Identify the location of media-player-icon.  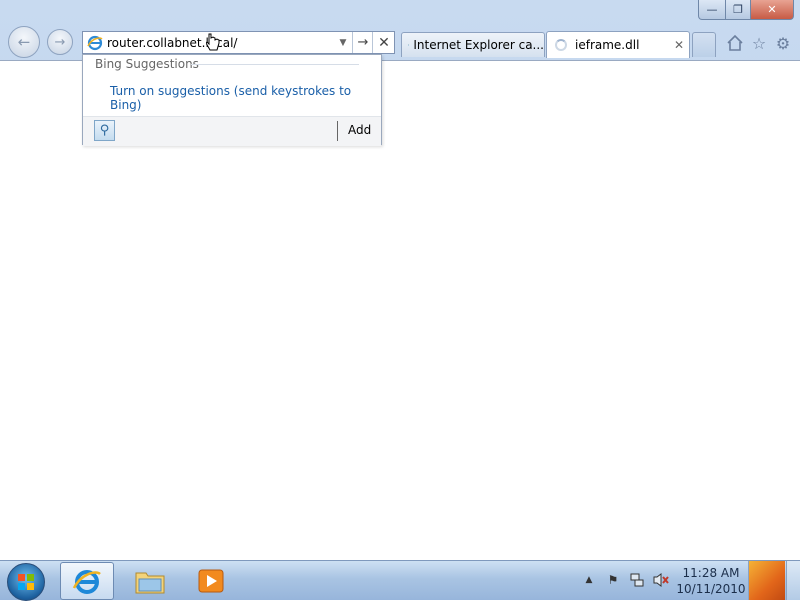
(211, 581).